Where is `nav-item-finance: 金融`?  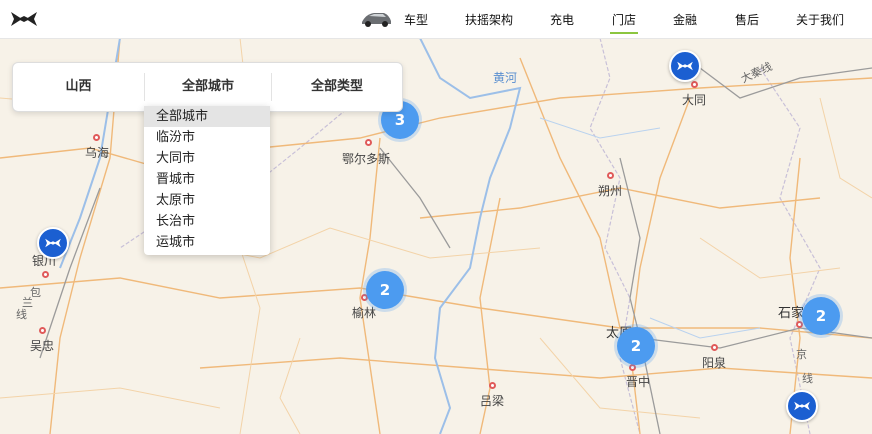 nav-item-finance: 金融 is located at coordinates (685, 19).